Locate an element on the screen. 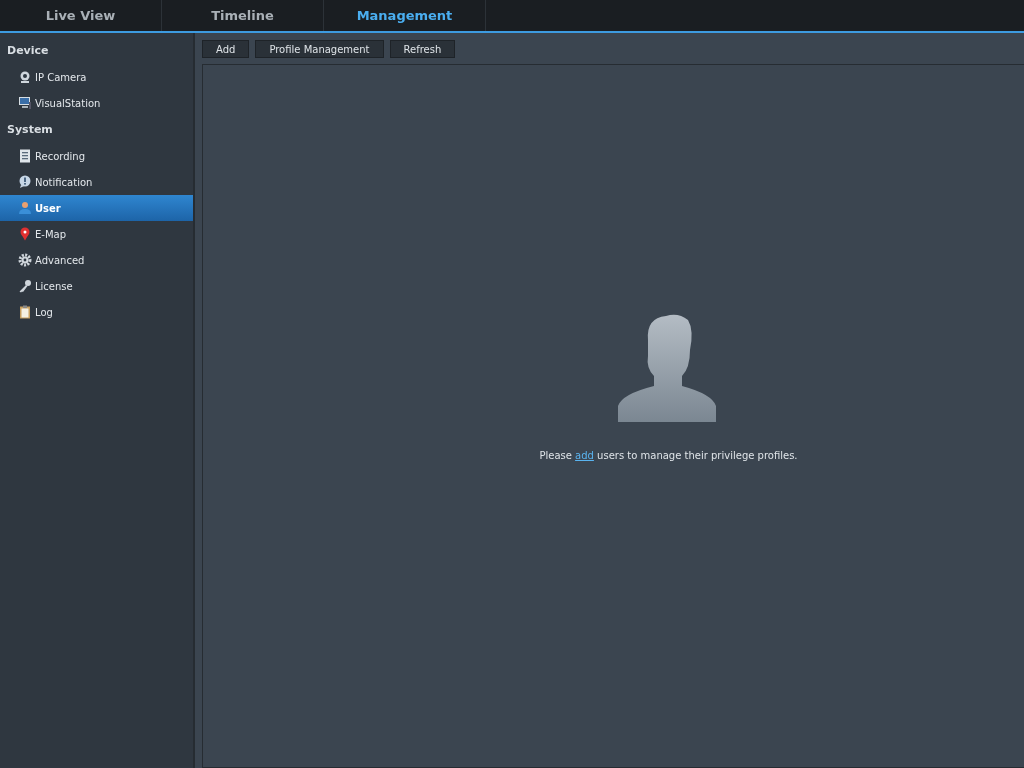 Image resolution: width=1024 pixels, height=768 pixels. section-heading: Device is located at coordinates (28, 51).